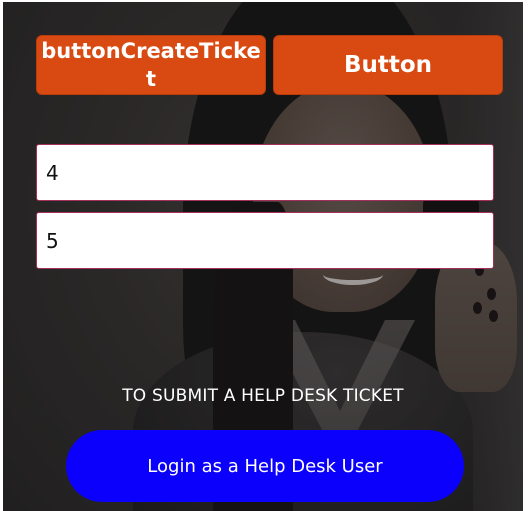 The width and height of the screenshot is (528, 511). I want to click on generic-button-label: Button, so click(388, 65).